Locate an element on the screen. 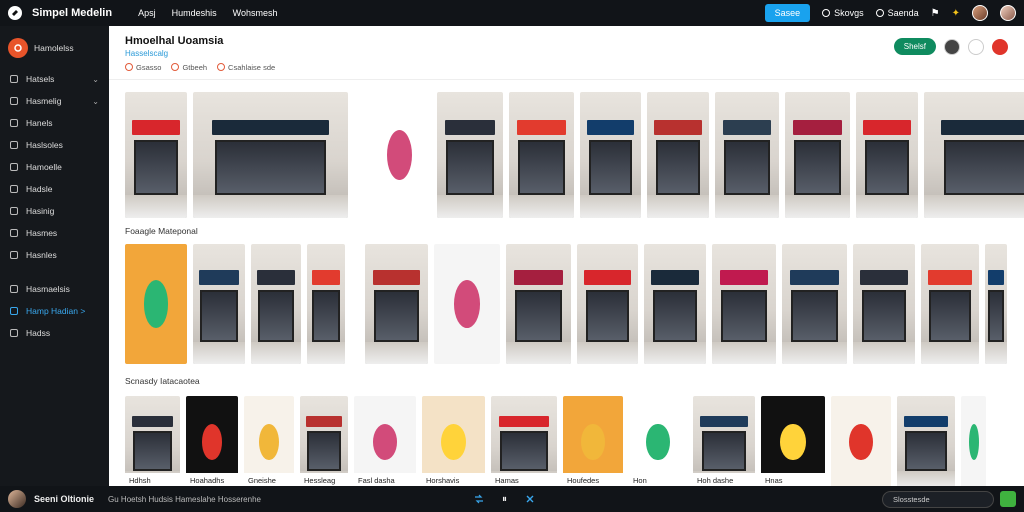 The image size is (1024, 512). play-pause-icon: ⏸ is located at coordinates (504, 499).